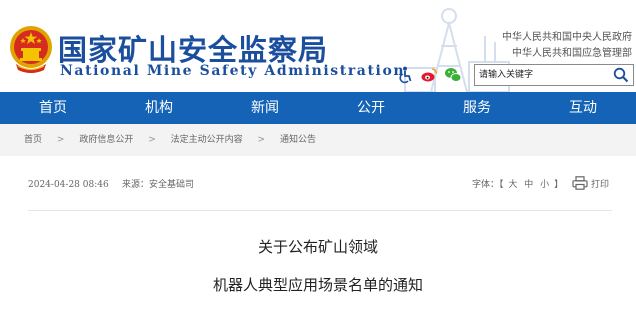 The height and width of the screenshot is (314, 636). I want to click on link-emergency-ministry: 中华人民共和国应急管理部, so click(567, 54).